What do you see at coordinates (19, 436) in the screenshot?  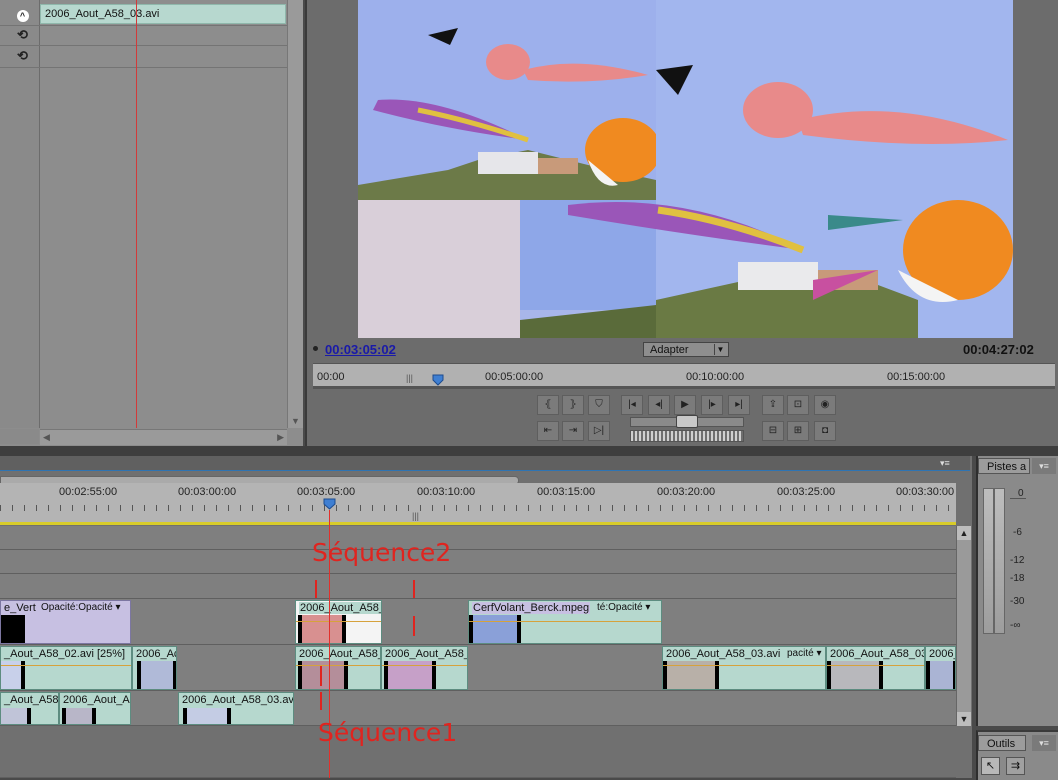 I see `effect-controls-footer` at bounding box center [19, 436].